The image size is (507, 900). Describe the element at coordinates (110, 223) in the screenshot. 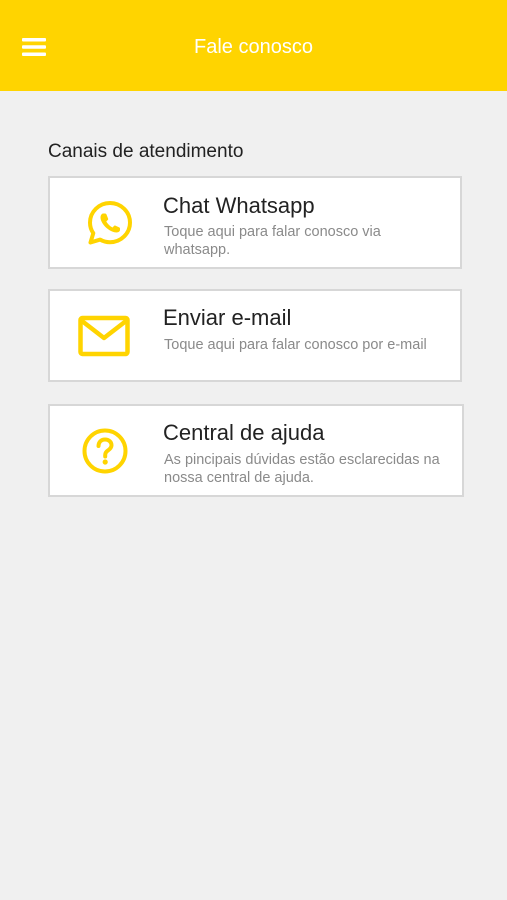

I see `whatsapp-icon` at that location.